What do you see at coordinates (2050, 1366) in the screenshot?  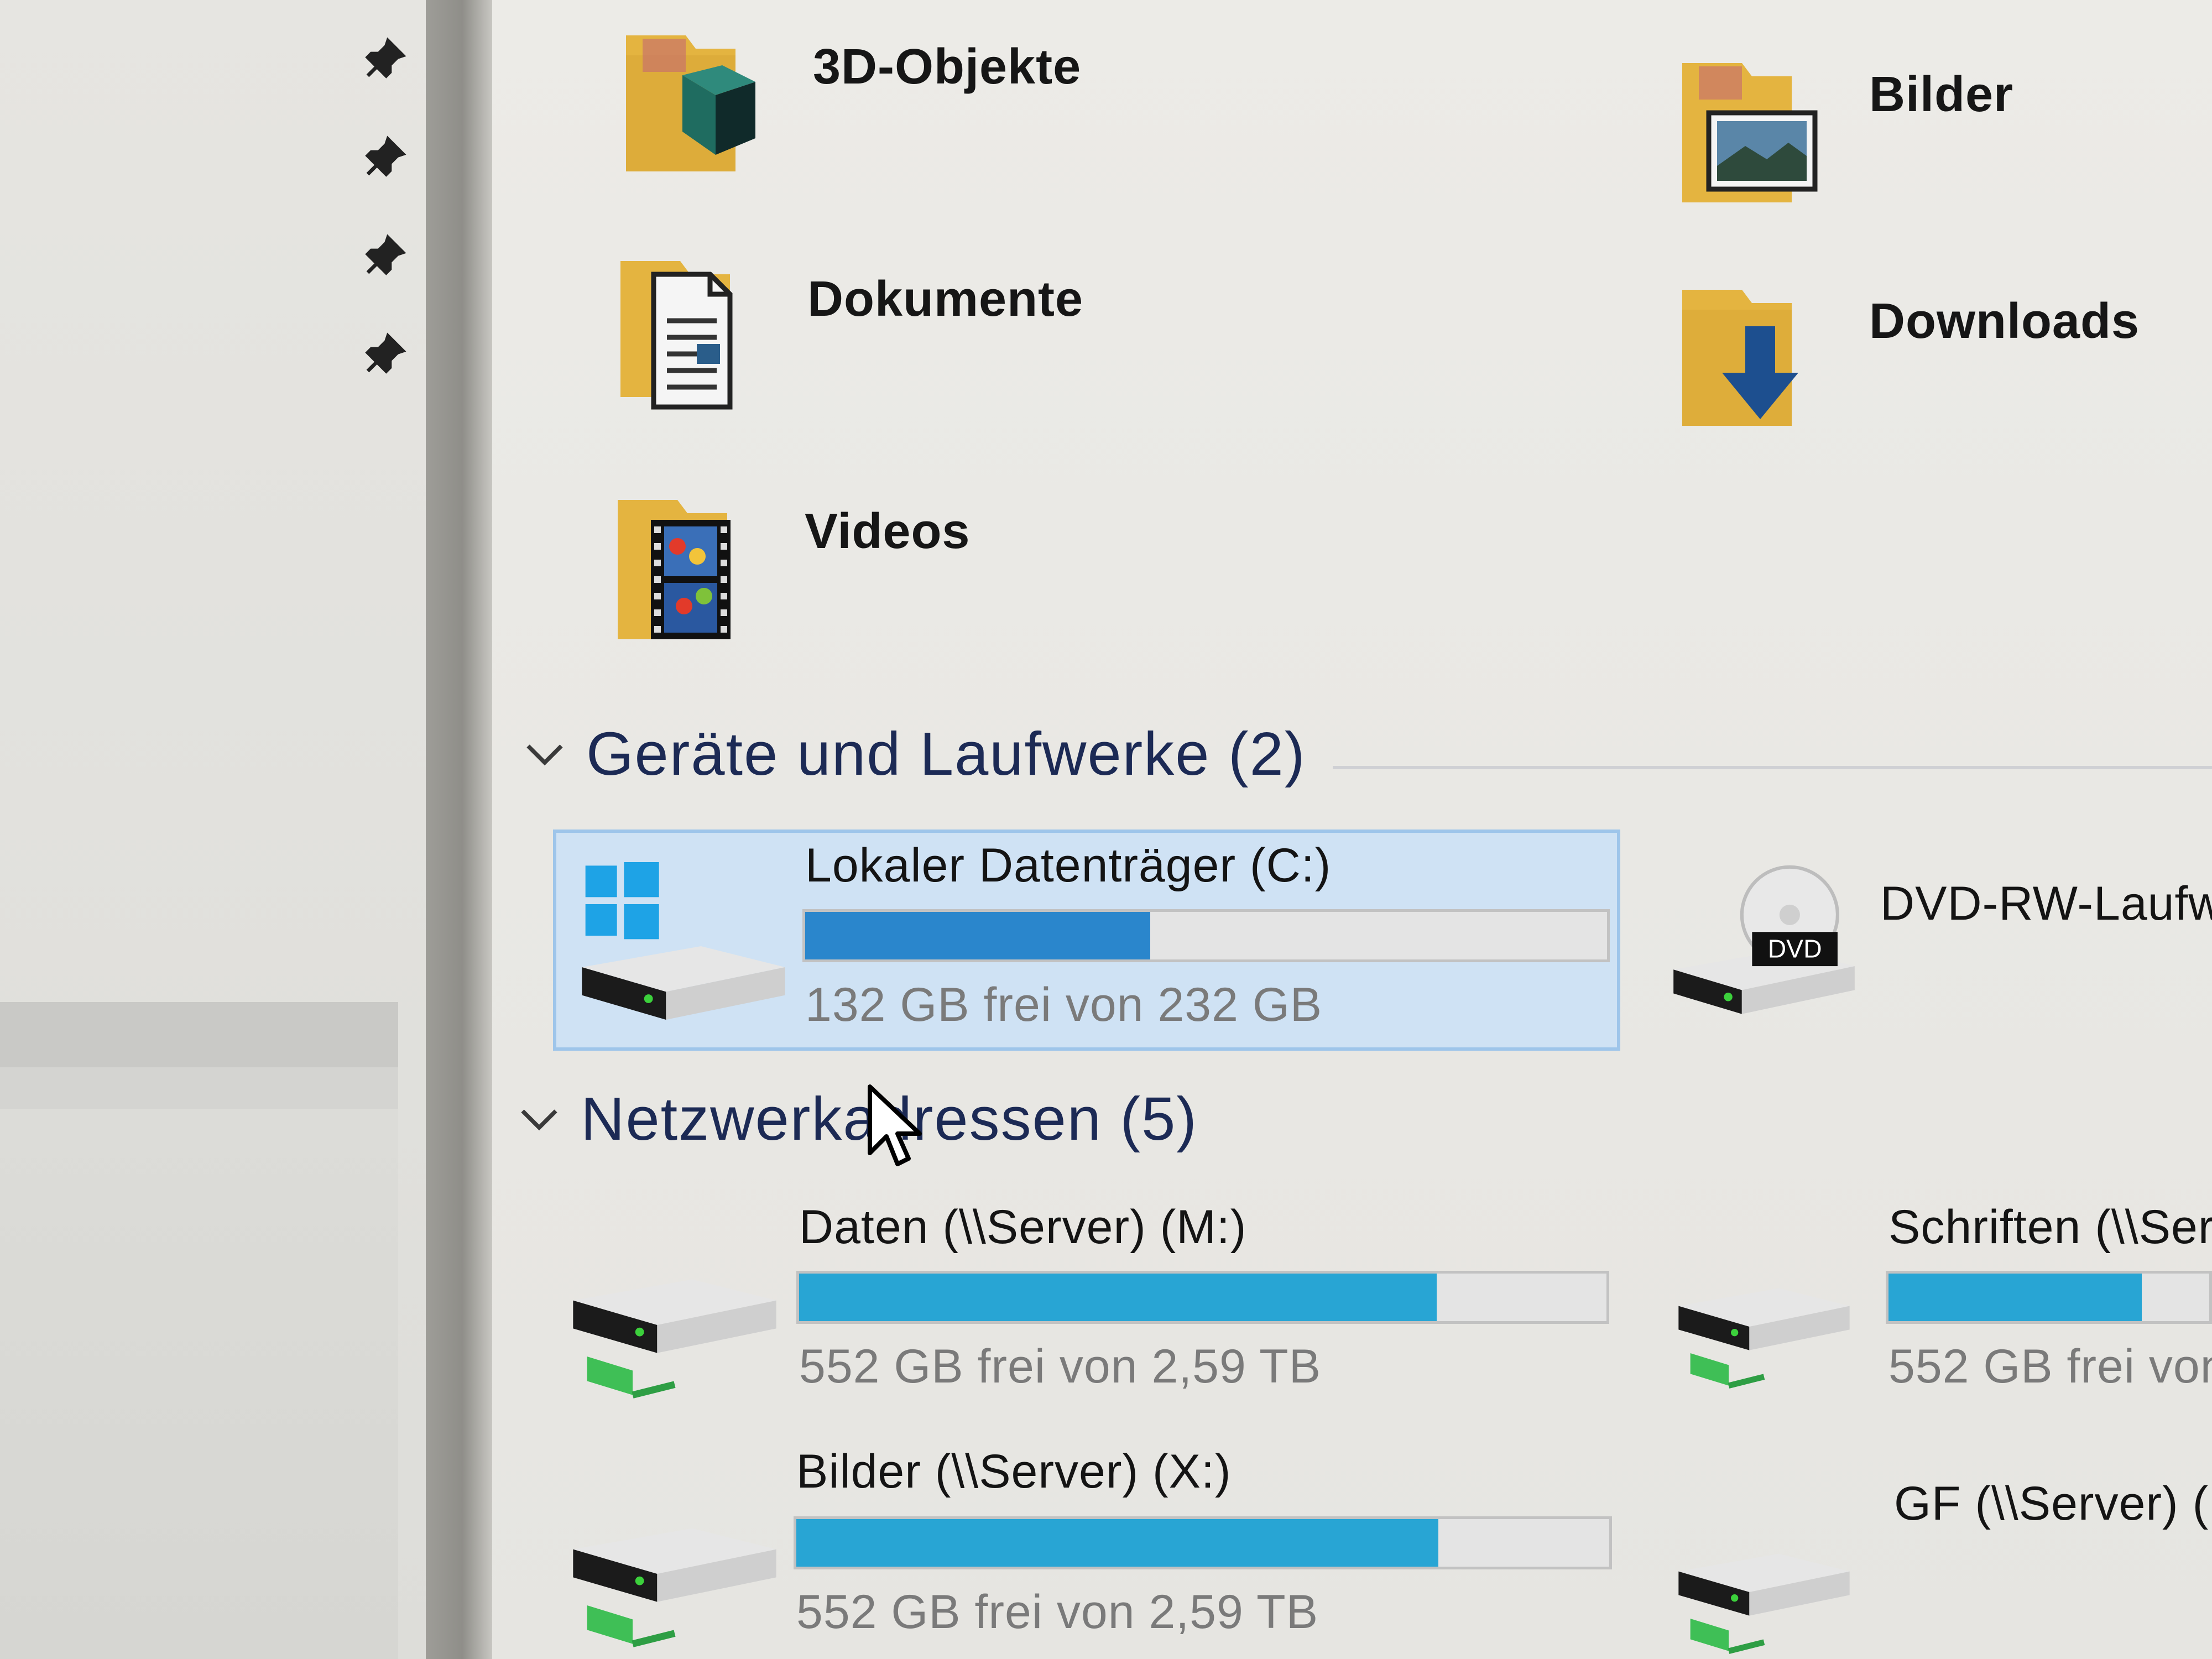 I see `drive-free-space: 552 GB frei von` at bounding box center [2050, 1366].